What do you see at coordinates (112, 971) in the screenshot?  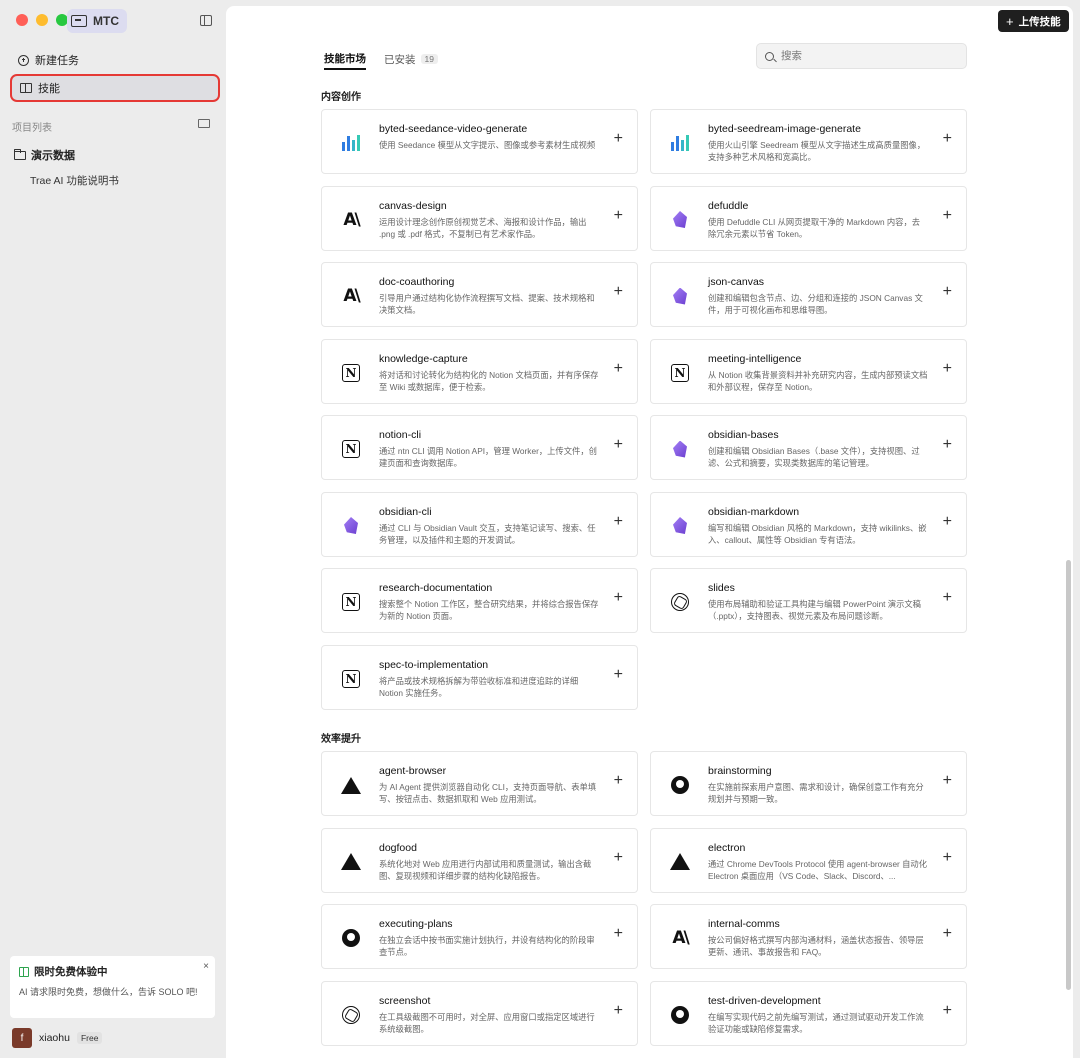 I see `promo-title: 限时免费体验中` at bounding box center [112, 971].